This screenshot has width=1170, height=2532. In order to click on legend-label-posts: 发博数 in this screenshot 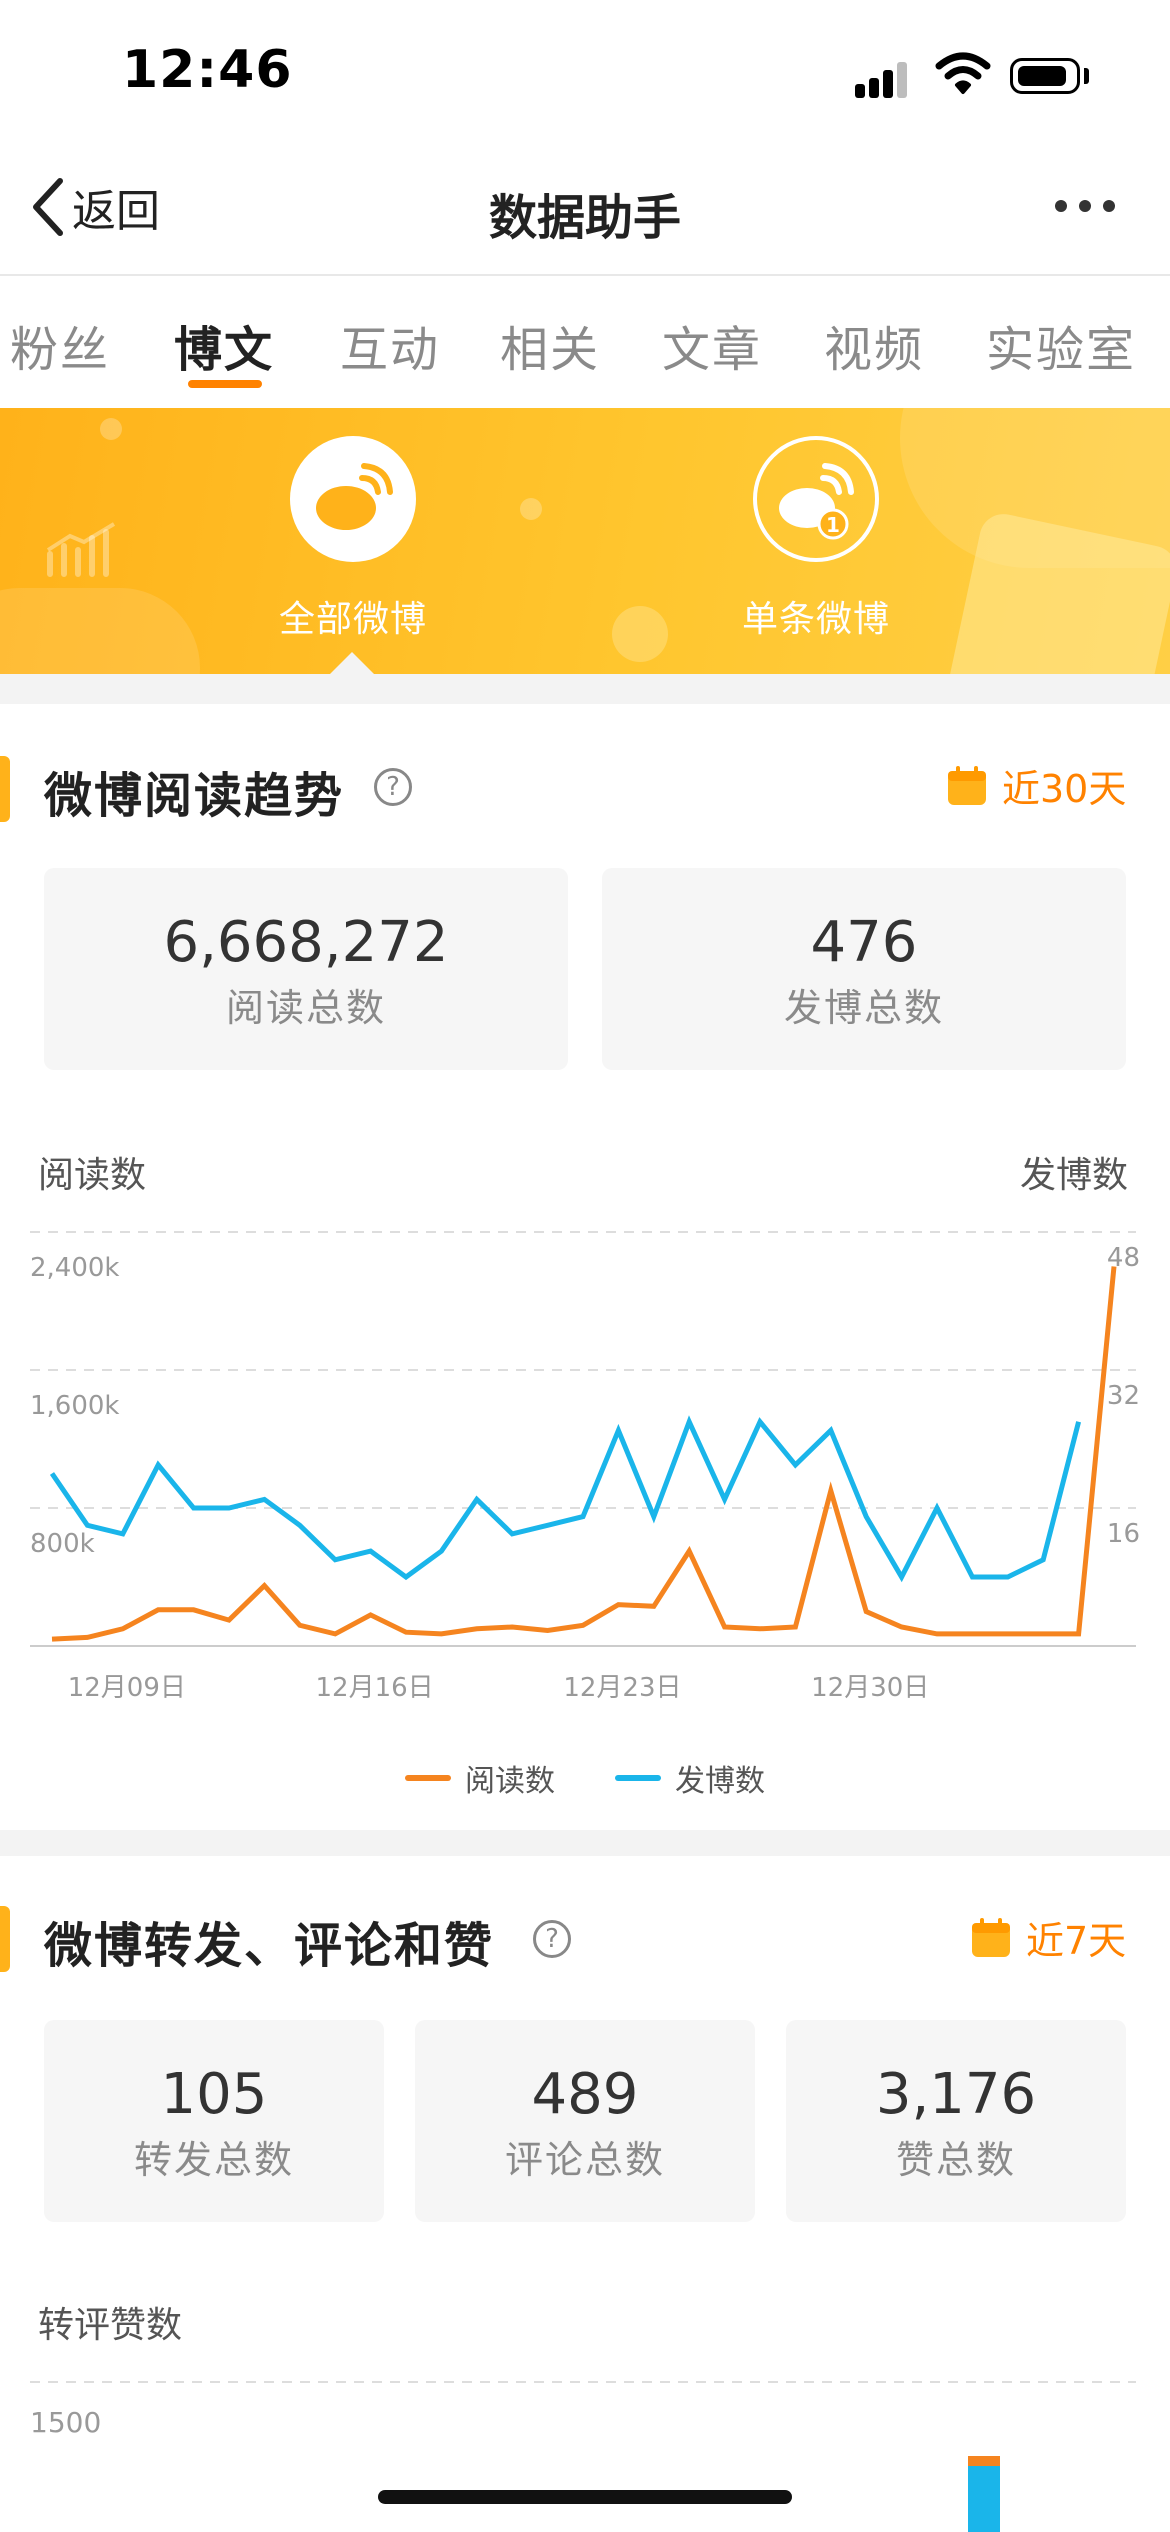, I will do `click(720, 1781)`.